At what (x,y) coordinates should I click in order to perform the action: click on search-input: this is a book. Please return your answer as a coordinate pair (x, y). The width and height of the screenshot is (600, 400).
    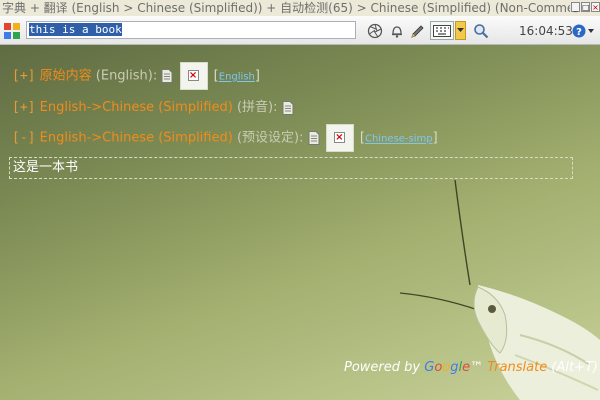
    Looking at the image, I should click on (191, 30).